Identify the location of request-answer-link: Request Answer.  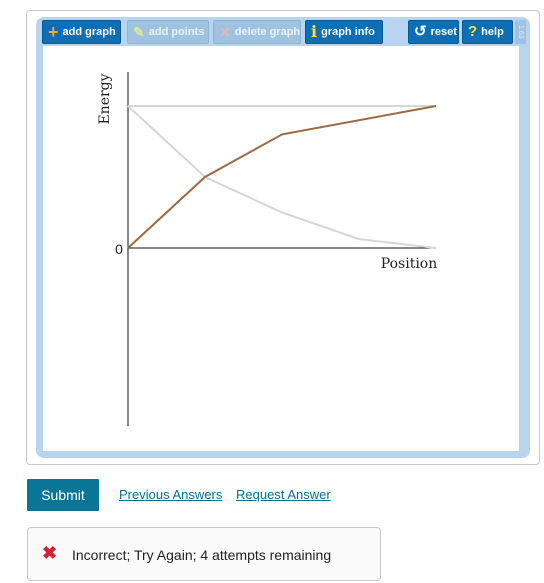
(283, 494).